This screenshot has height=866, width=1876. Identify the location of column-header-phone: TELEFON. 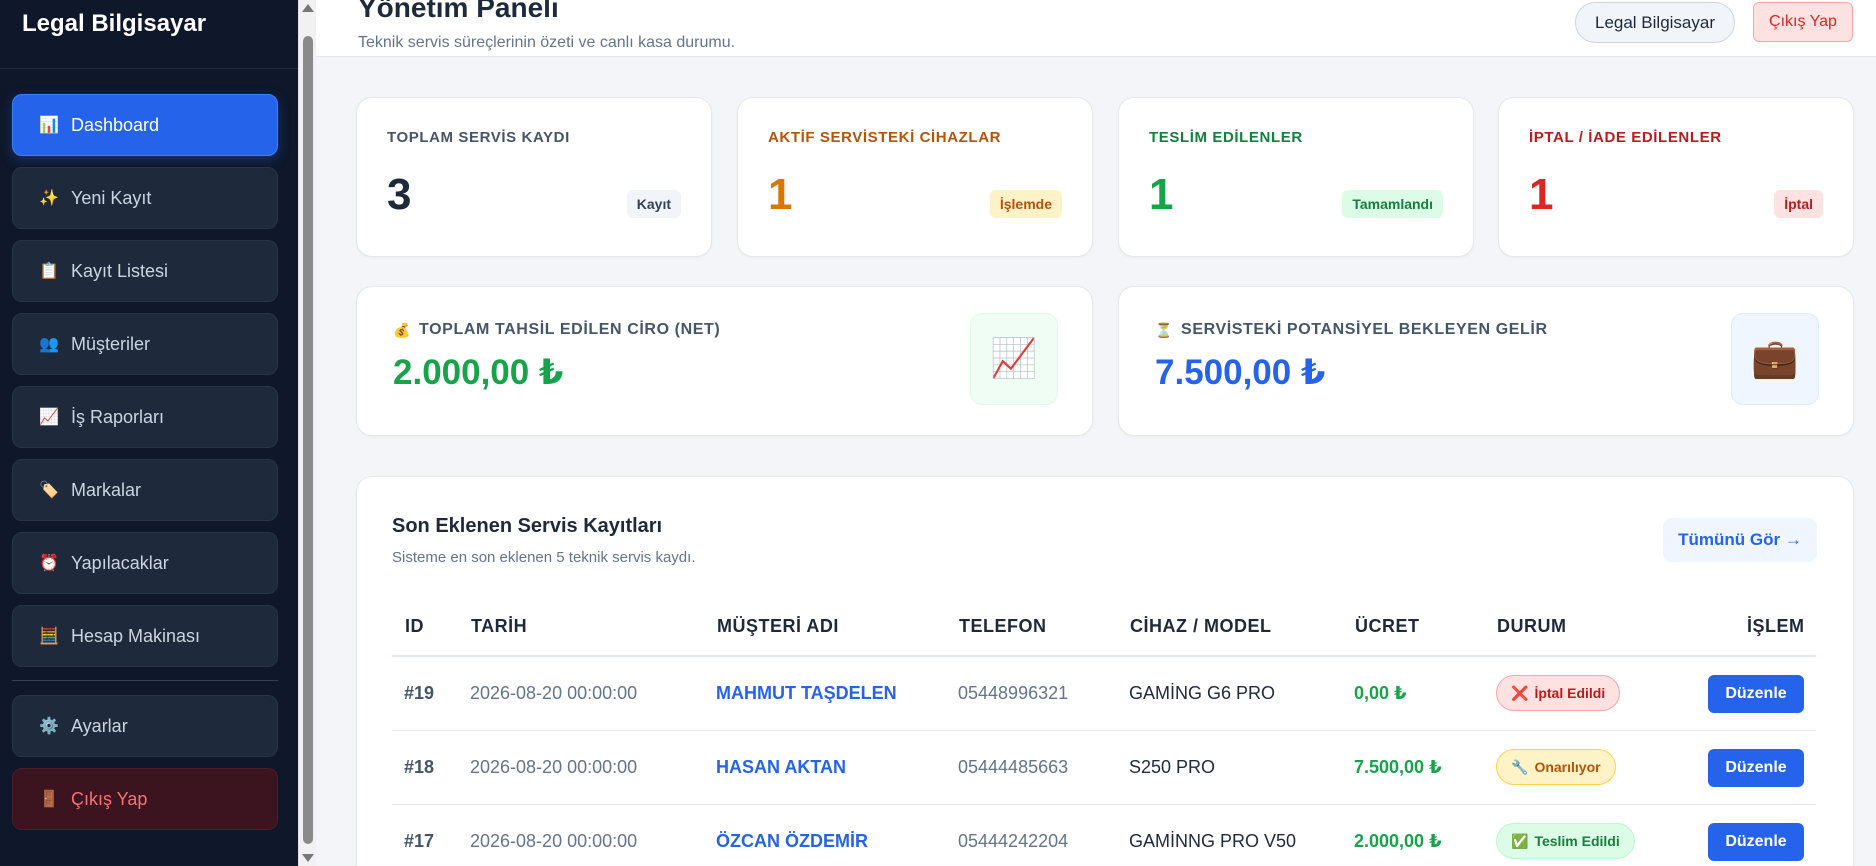
(1003, 626).